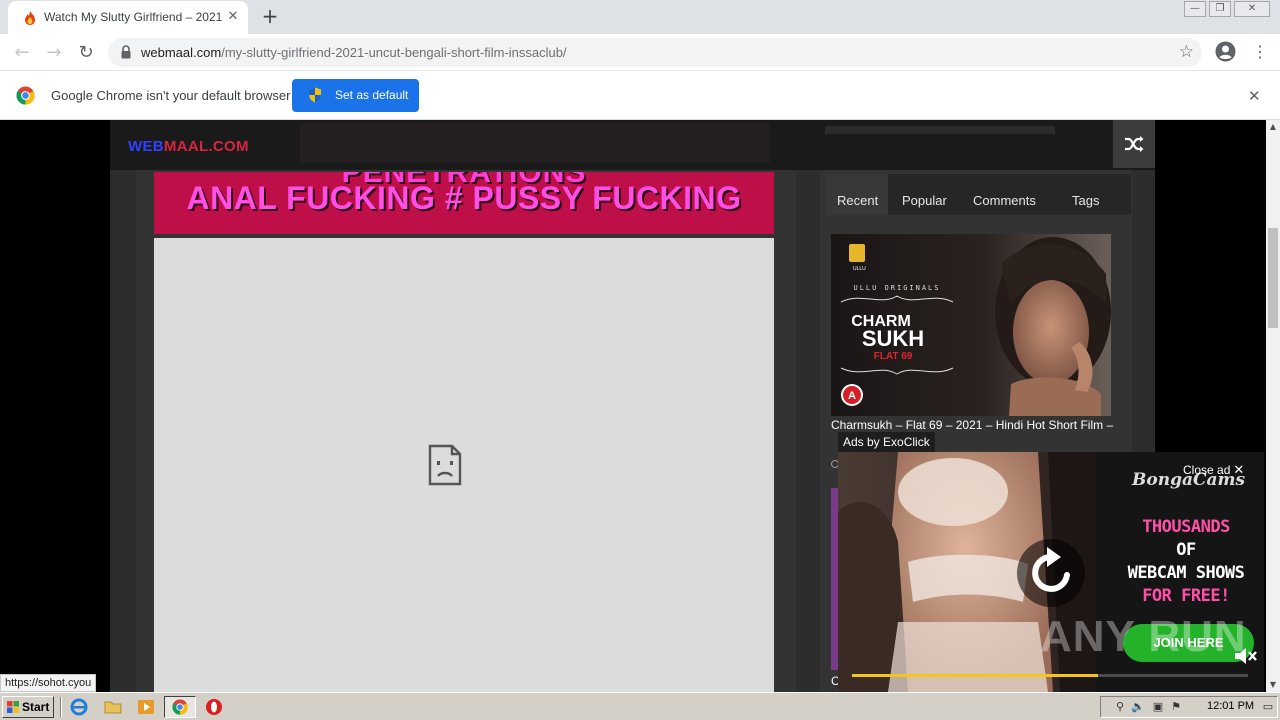  I want to click on lock-icon, so click(126, 52).